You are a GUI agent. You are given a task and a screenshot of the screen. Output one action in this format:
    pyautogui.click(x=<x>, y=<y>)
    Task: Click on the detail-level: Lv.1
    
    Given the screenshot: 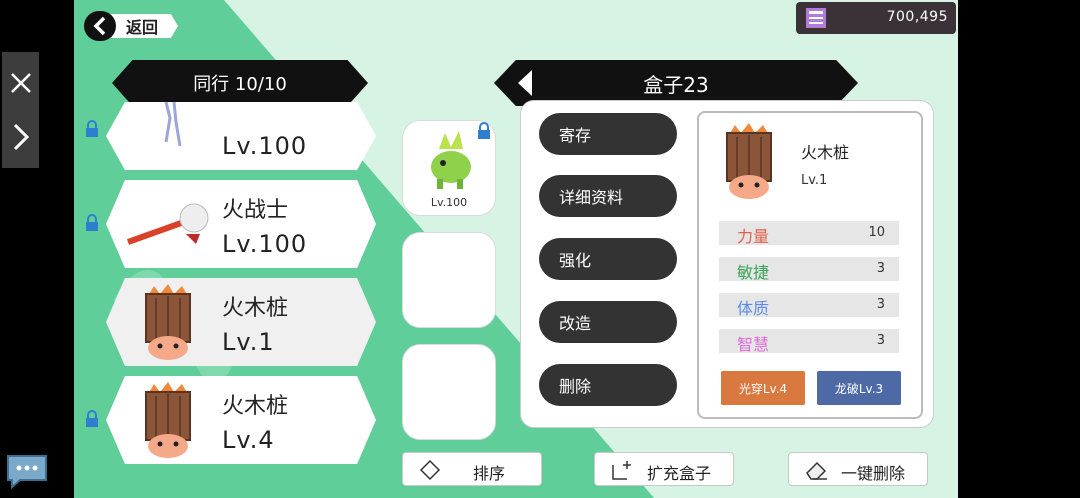 What is the action you would take?
    pyautogui.click(x=814, y=180)
    